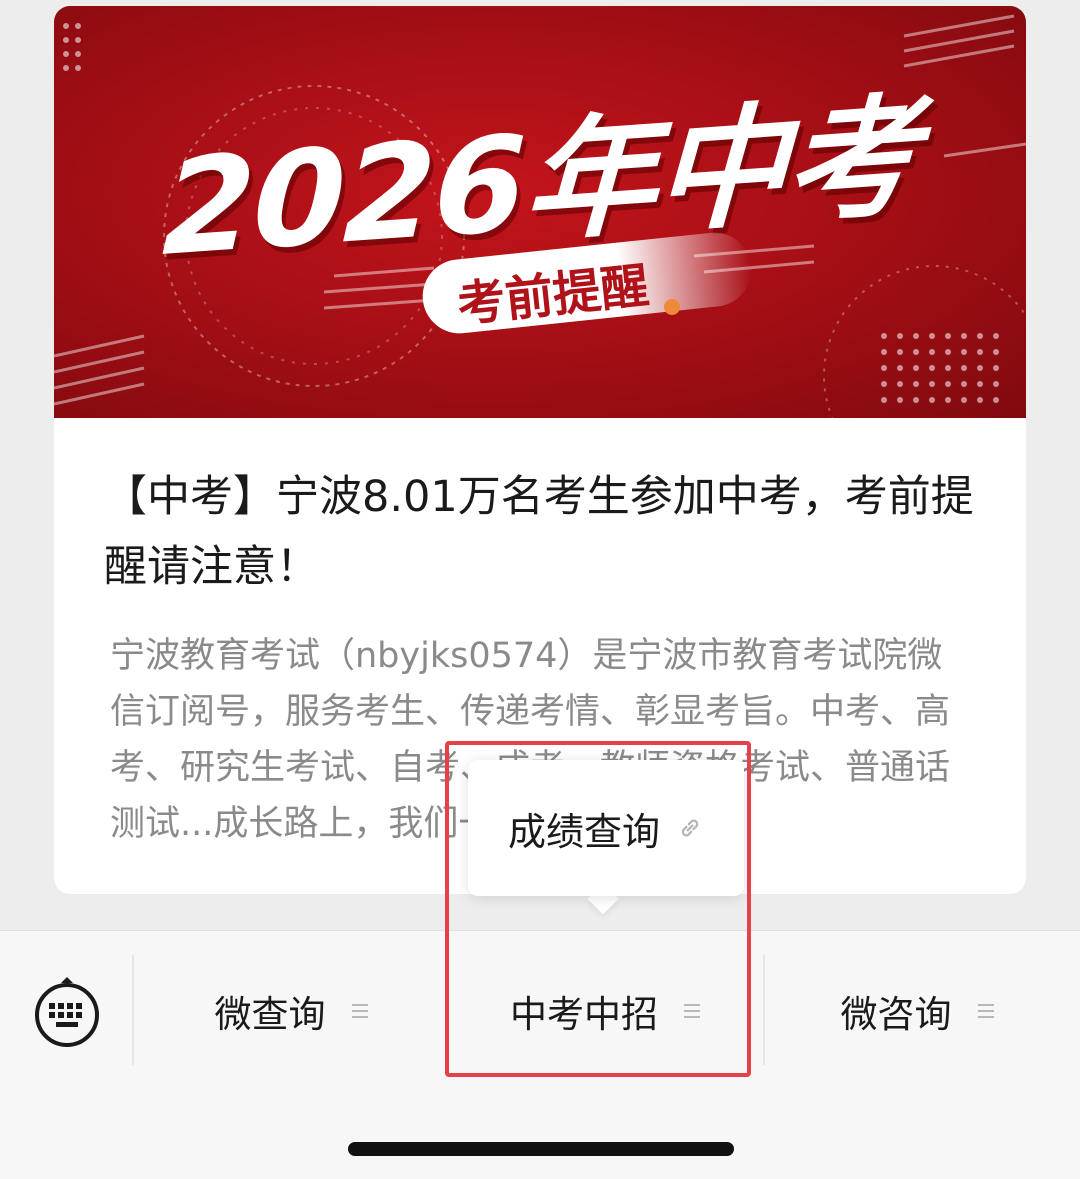  What do you see at coordinates (584, 1014) in the screenshot?
I see `menu-item-label: 中考中招` at bounding box center [584, 1014].